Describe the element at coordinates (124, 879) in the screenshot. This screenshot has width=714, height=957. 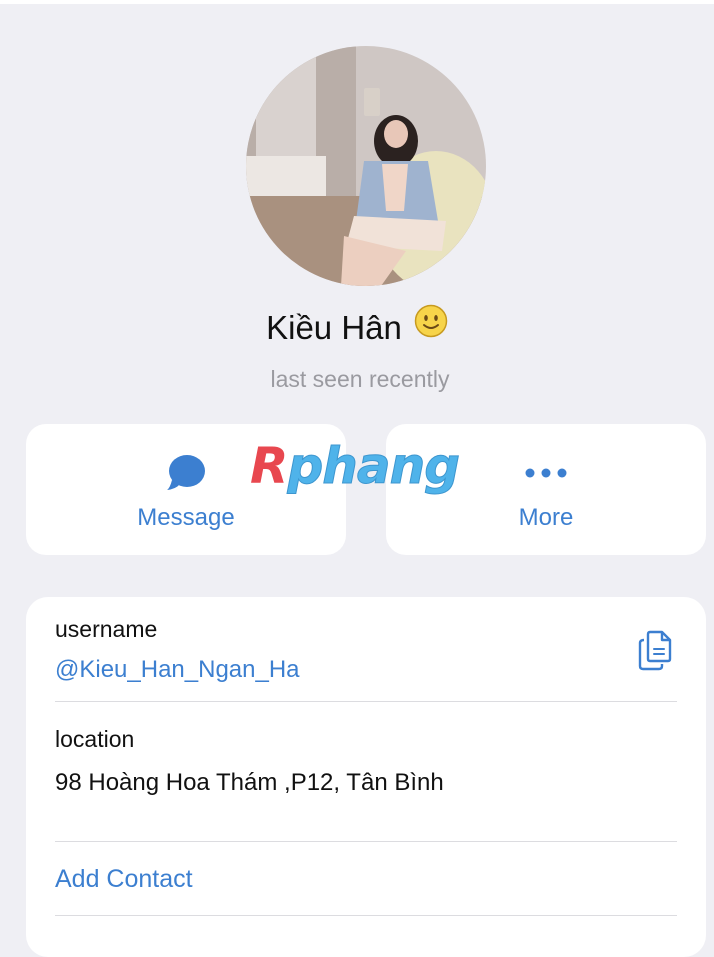
I see `add-contact-button: Add Contact` at that location.